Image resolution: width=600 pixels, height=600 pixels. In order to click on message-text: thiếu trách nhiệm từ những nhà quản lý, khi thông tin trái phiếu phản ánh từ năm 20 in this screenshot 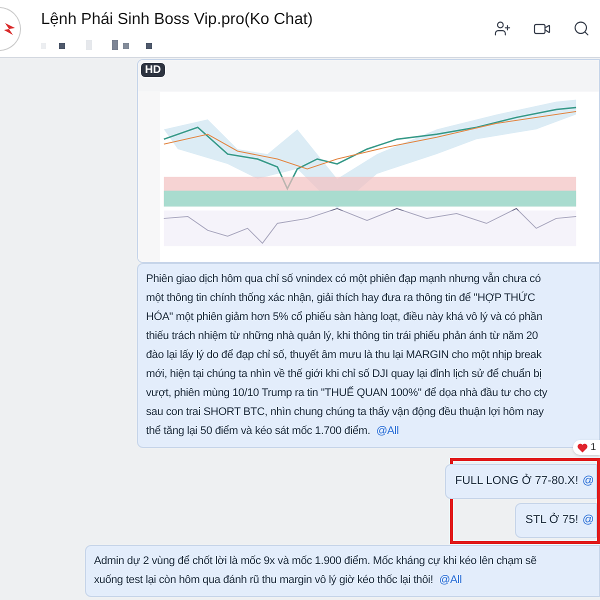, I will do `click(342, 336)`.